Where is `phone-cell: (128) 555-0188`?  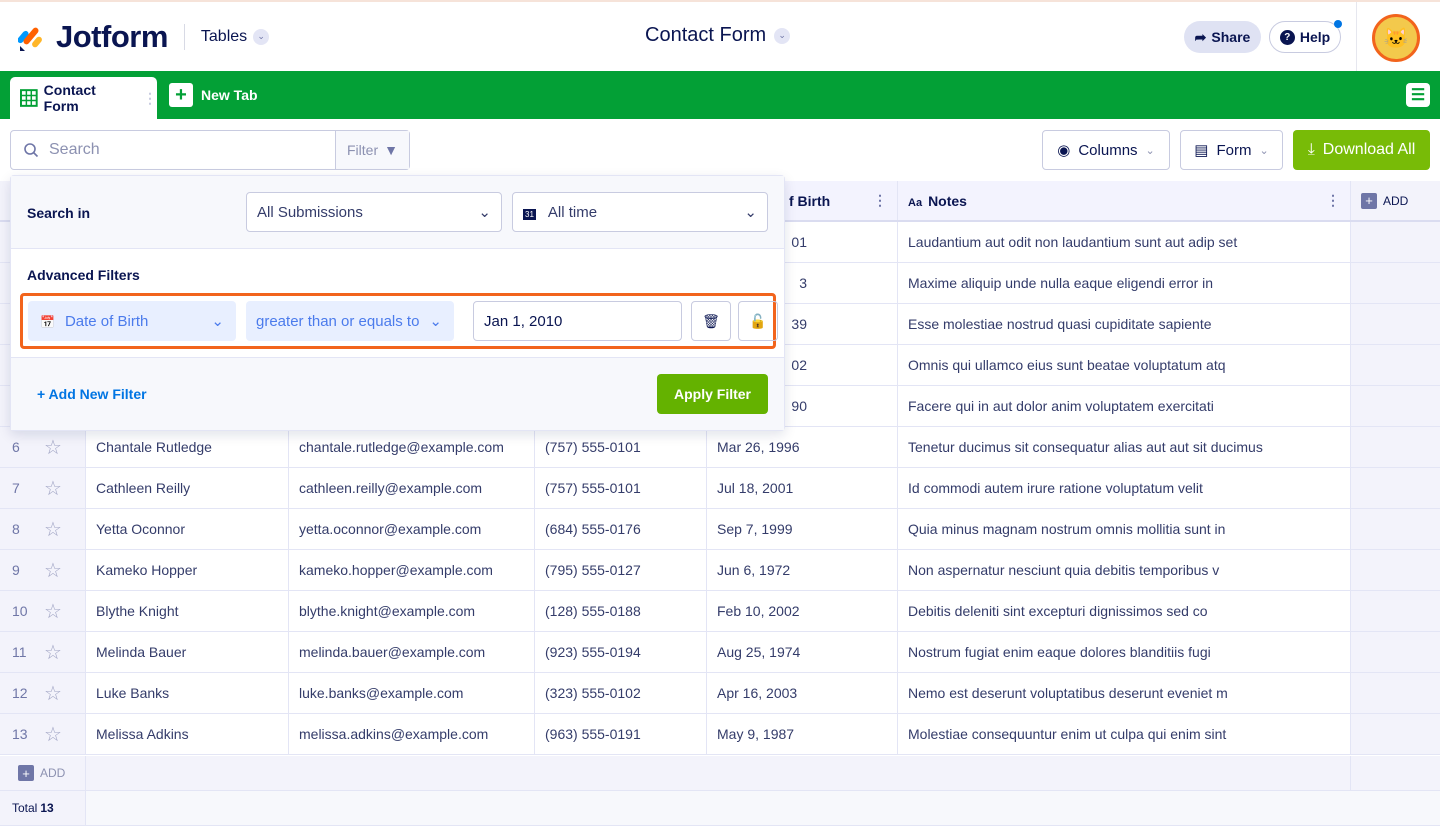
phone-cell: (128) 555-0188 is located at coordinates (621, 611).